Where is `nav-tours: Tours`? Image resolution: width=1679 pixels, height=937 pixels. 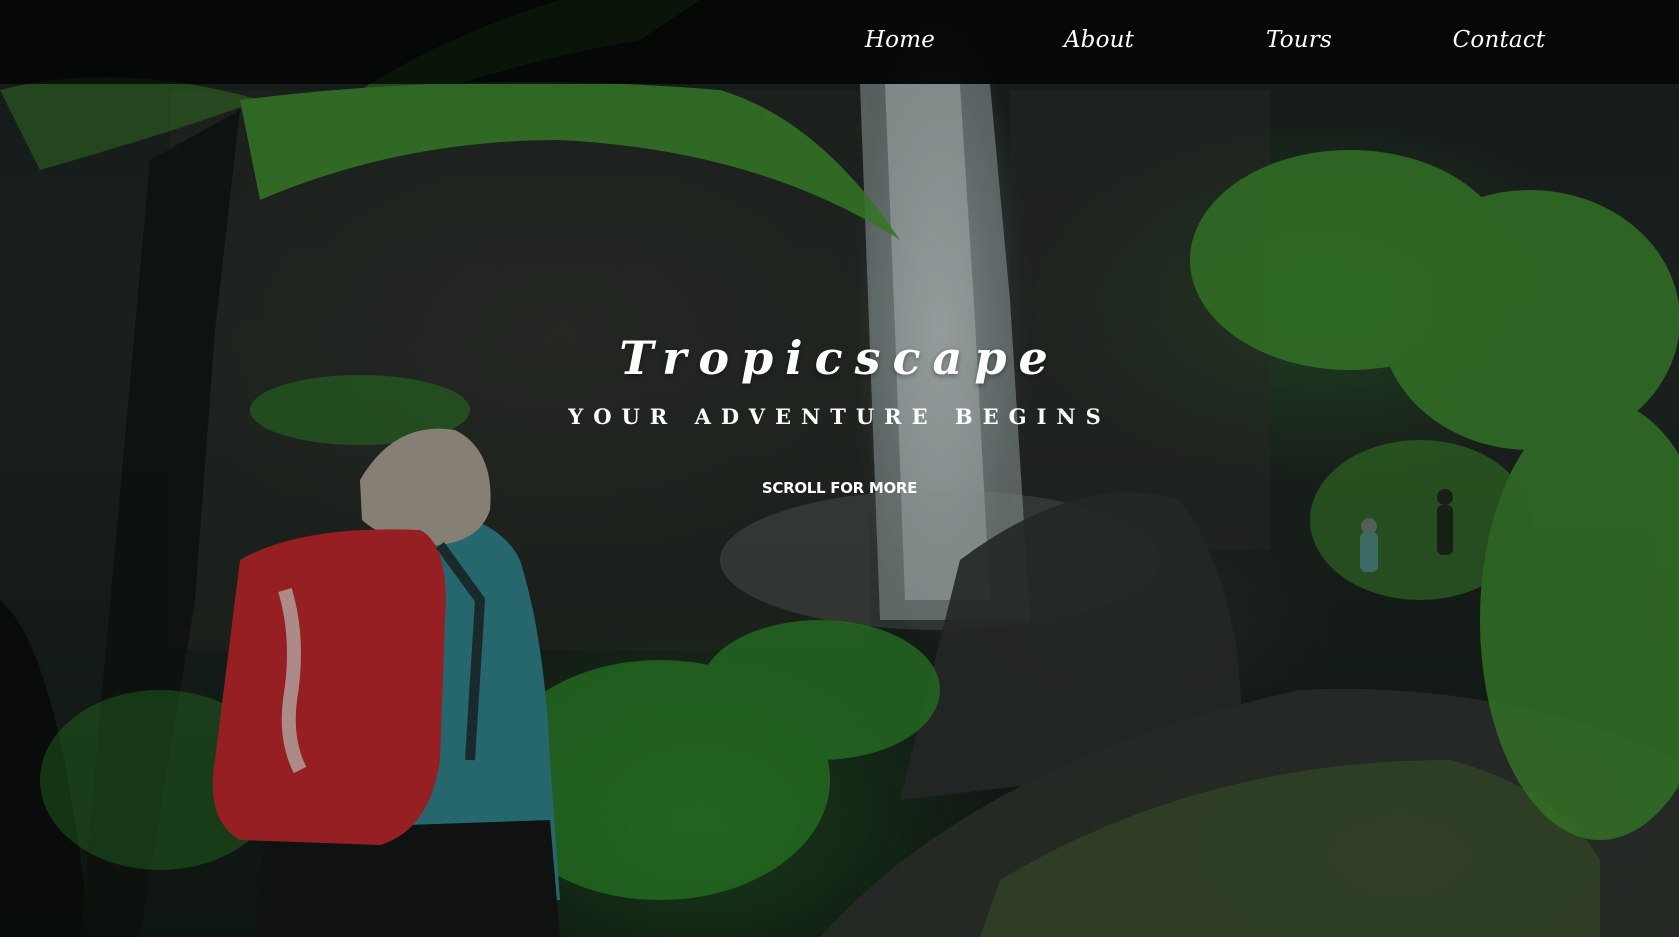
nav-tours: Tours is located at coordinates (1299, 40).